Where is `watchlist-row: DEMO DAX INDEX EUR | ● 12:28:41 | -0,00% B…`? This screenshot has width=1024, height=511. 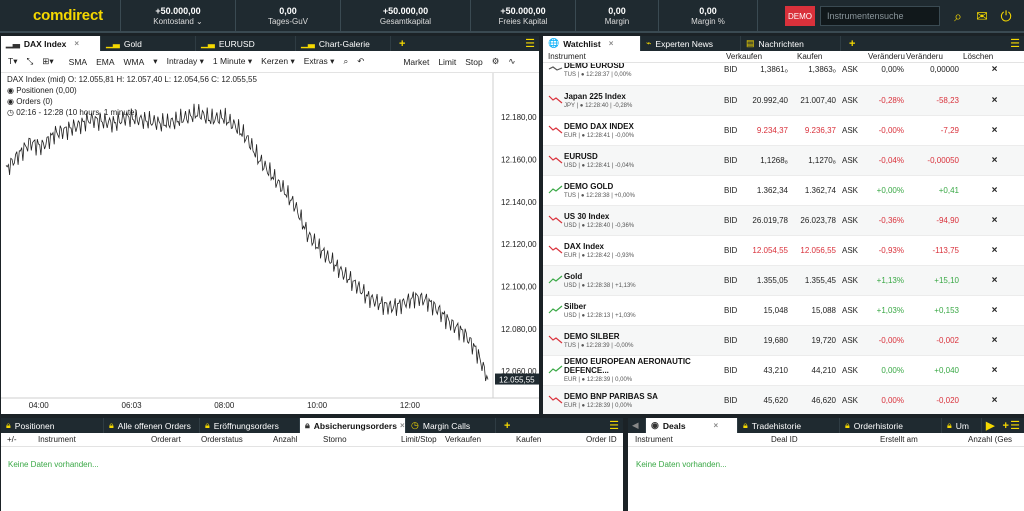 watchlist-row: DEMO DAX INDEX EUR | ● 12:28:41 | -0,00% B… is located at coordinates (783, 130).